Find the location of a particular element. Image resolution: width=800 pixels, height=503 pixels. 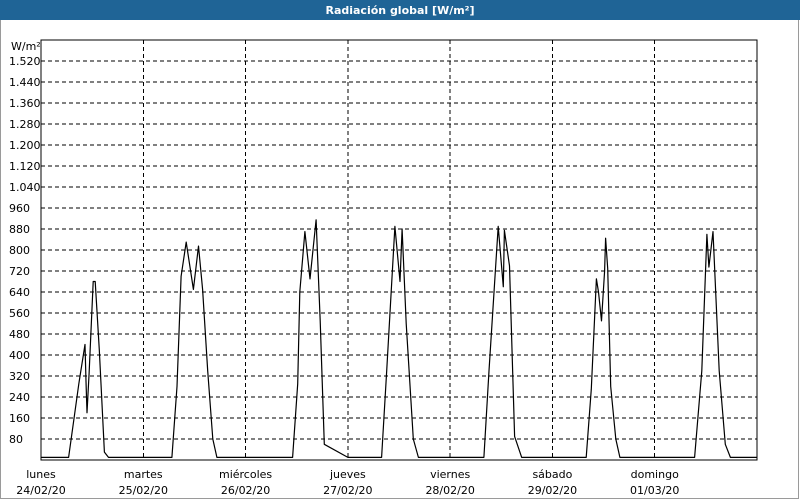

y-tick-label: 1.280 is located at coordinates (25, 124).